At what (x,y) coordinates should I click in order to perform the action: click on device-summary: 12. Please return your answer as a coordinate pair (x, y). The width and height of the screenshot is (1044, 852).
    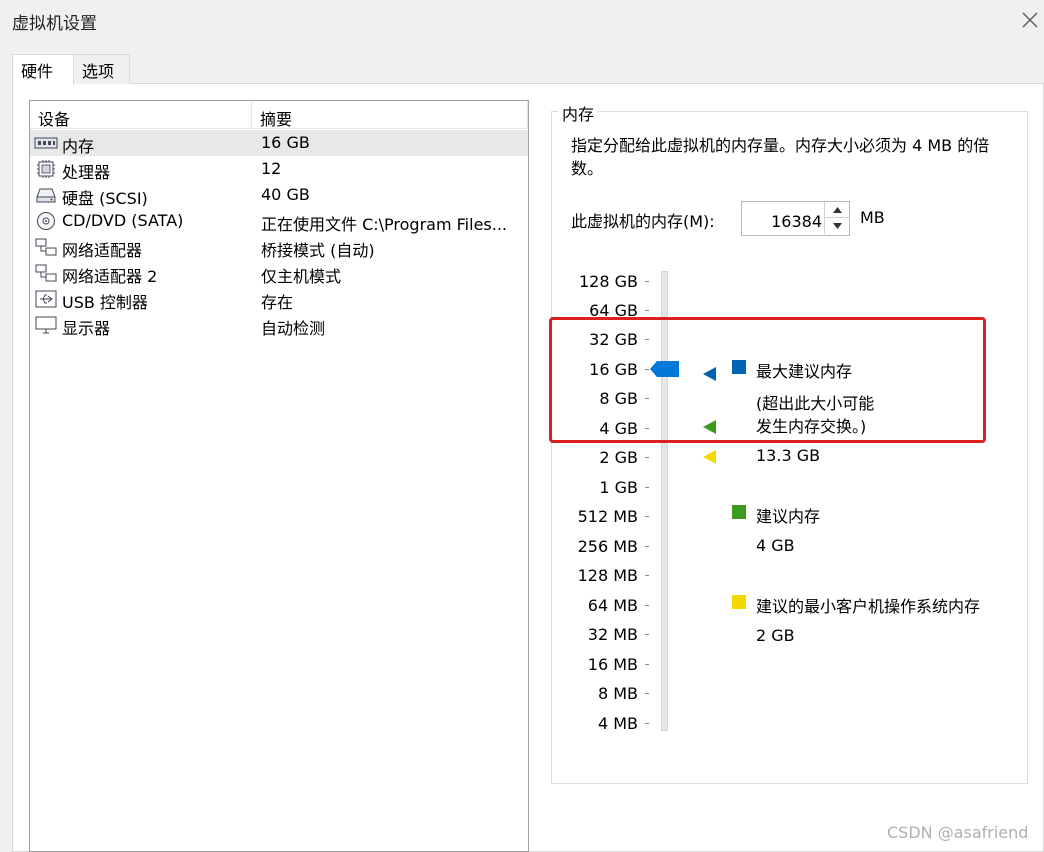
    Looking at the image, I should click on (271, 168).